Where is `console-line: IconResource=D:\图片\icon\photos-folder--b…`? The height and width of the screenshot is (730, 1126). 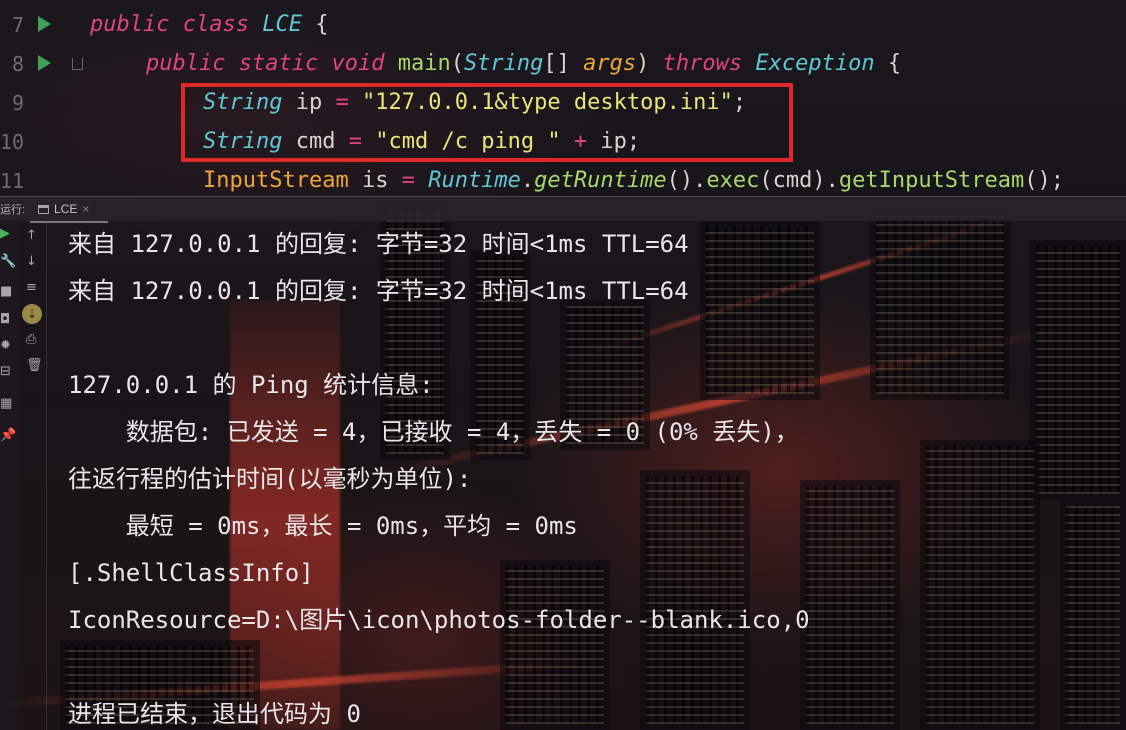 console-line: IconResource=D:\图片\icon\photos-folder--b… is located at coordinates (439, 620).